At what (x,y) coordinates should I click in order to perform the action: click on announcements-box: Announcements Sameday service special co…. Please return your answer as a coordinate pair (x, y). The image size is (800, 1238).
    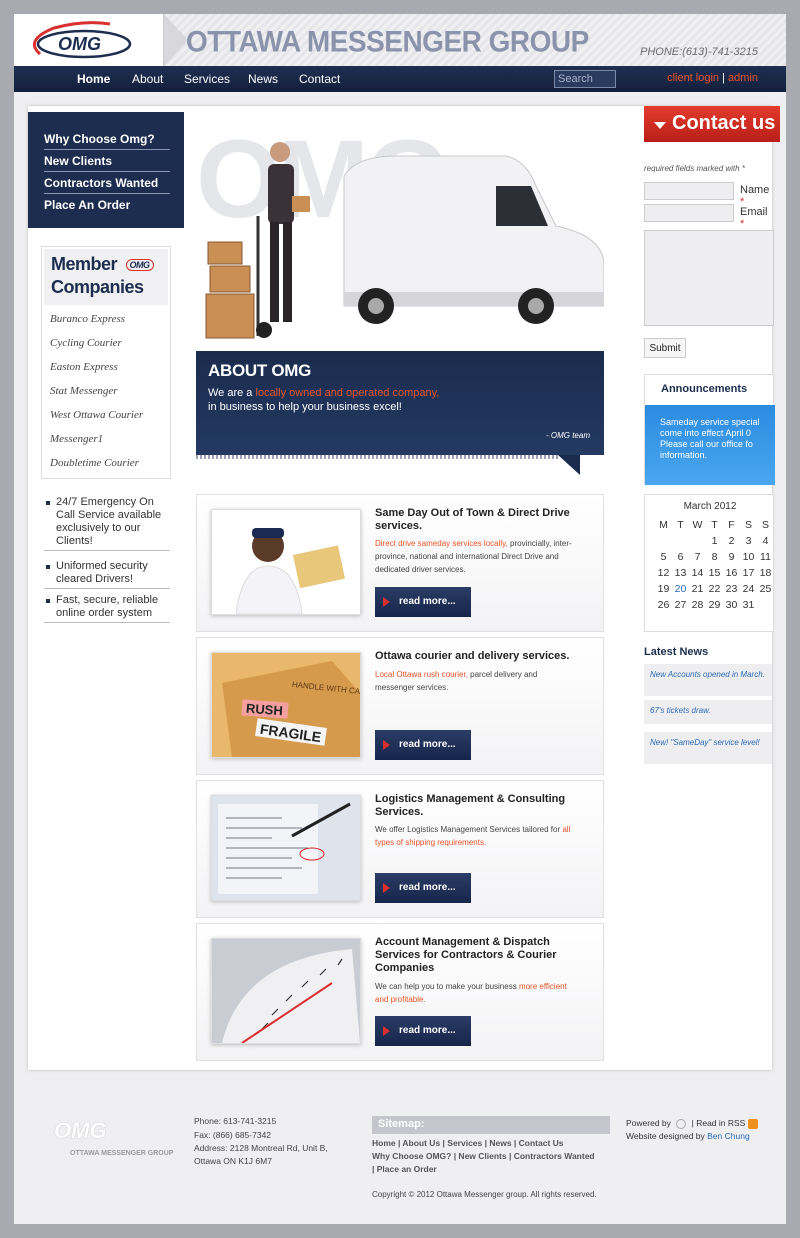
    Looking at the image, I should click on (709, 429).